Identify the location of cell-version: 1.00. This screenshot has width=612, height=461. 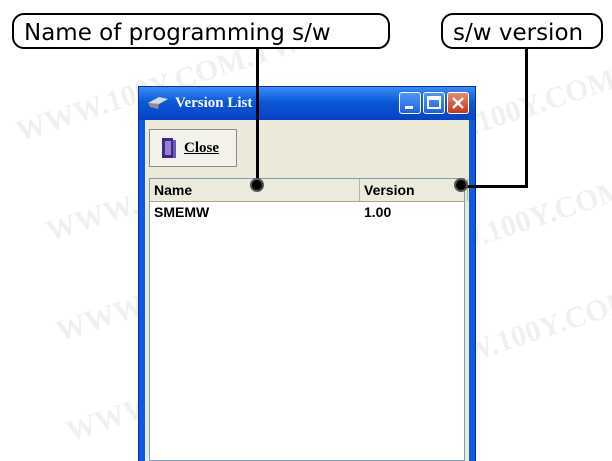
(378, 212).